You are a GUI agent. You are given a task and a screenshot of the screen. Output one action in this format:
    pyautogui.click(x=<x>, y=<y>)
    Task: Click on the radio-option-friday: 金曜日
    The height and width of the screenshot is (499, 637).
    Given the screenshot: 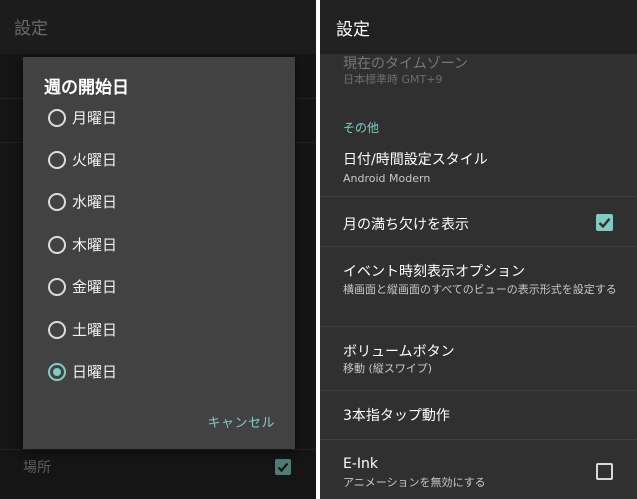 What is the action you would take?
    pyautogui.click(x=159, y=286)
    